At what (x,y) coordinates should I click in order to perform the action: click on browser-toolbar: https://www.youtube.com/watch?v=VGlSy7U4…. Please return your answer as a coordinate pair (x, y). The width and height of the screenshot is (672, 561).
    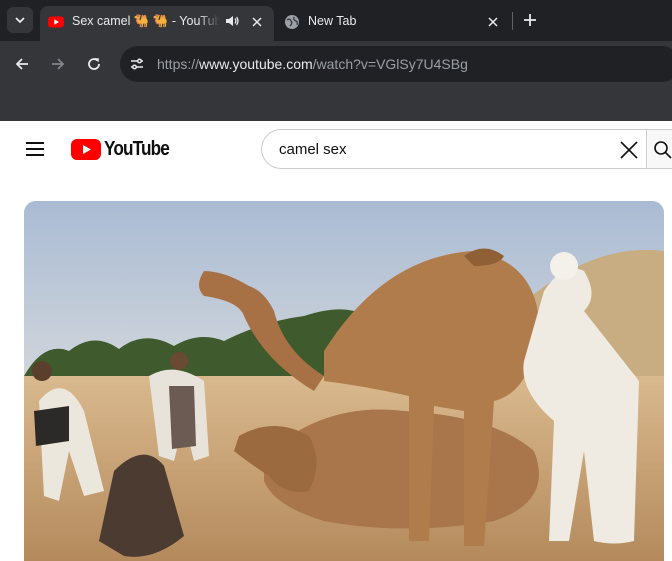
    Looking at the image, I should click on (336, 64).